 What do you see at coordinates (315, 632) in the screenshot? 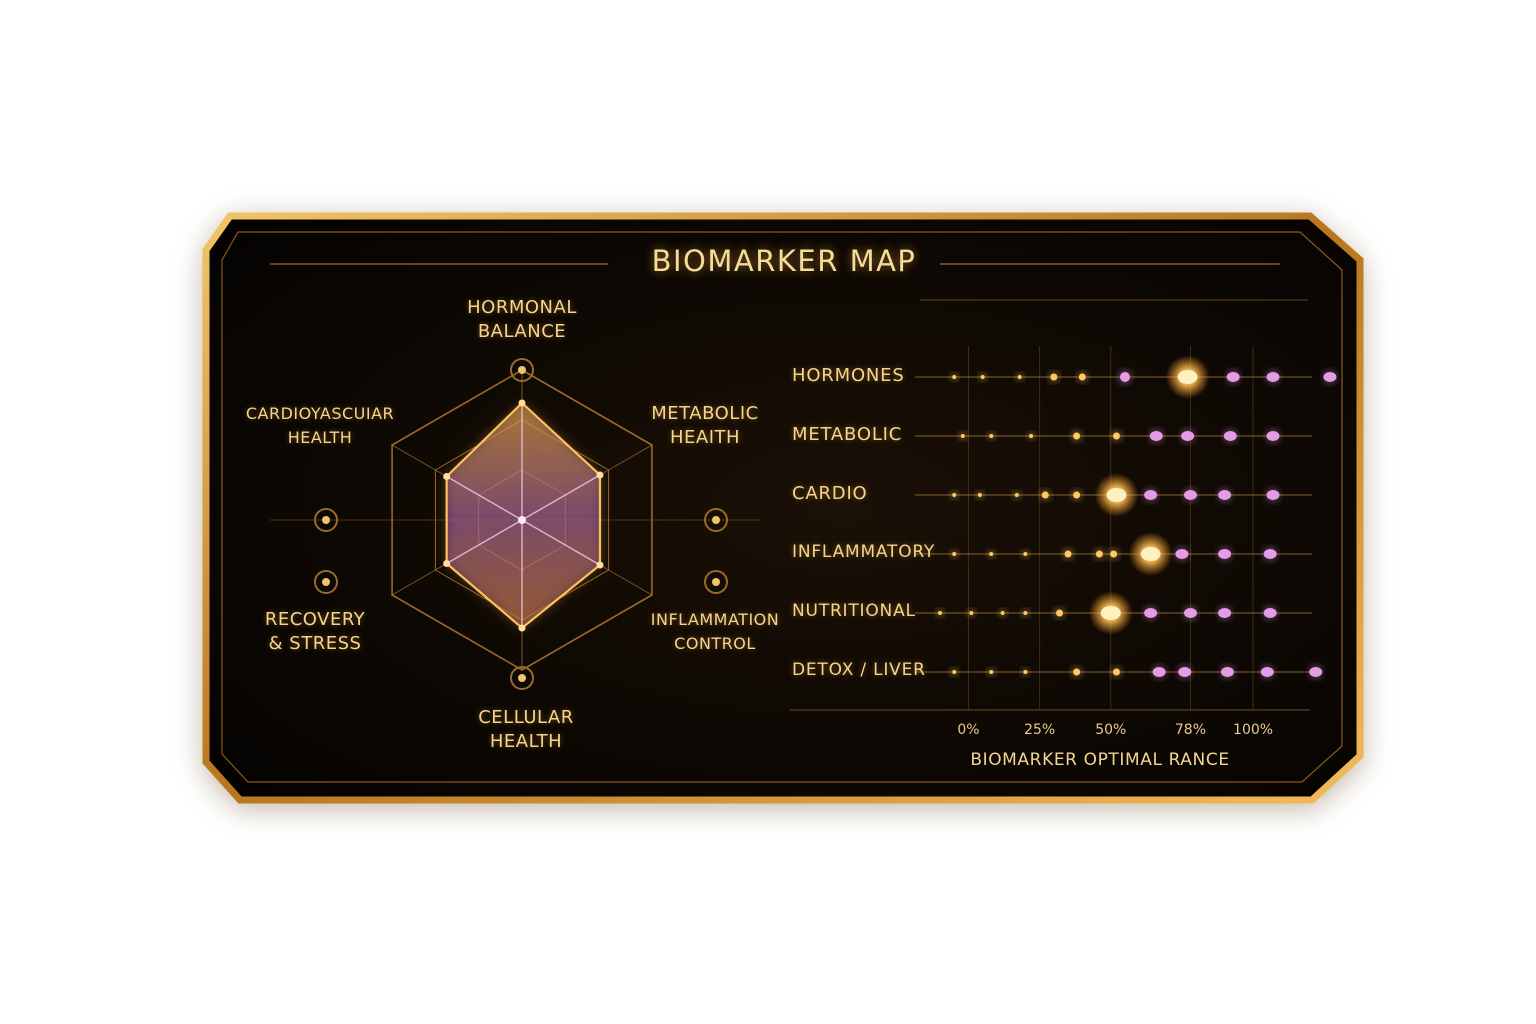
I see `radar-axis-label-4: RECOVERY & STRESS` at bounding box center [315, 632].